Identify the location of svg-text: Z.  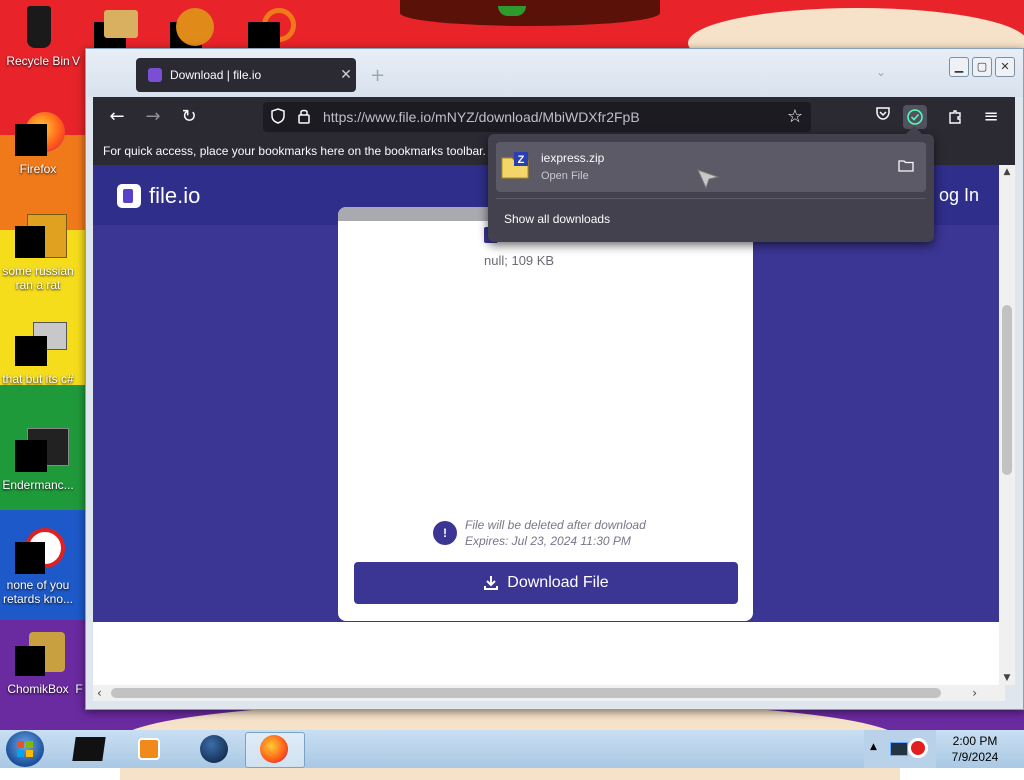
(521, 160).